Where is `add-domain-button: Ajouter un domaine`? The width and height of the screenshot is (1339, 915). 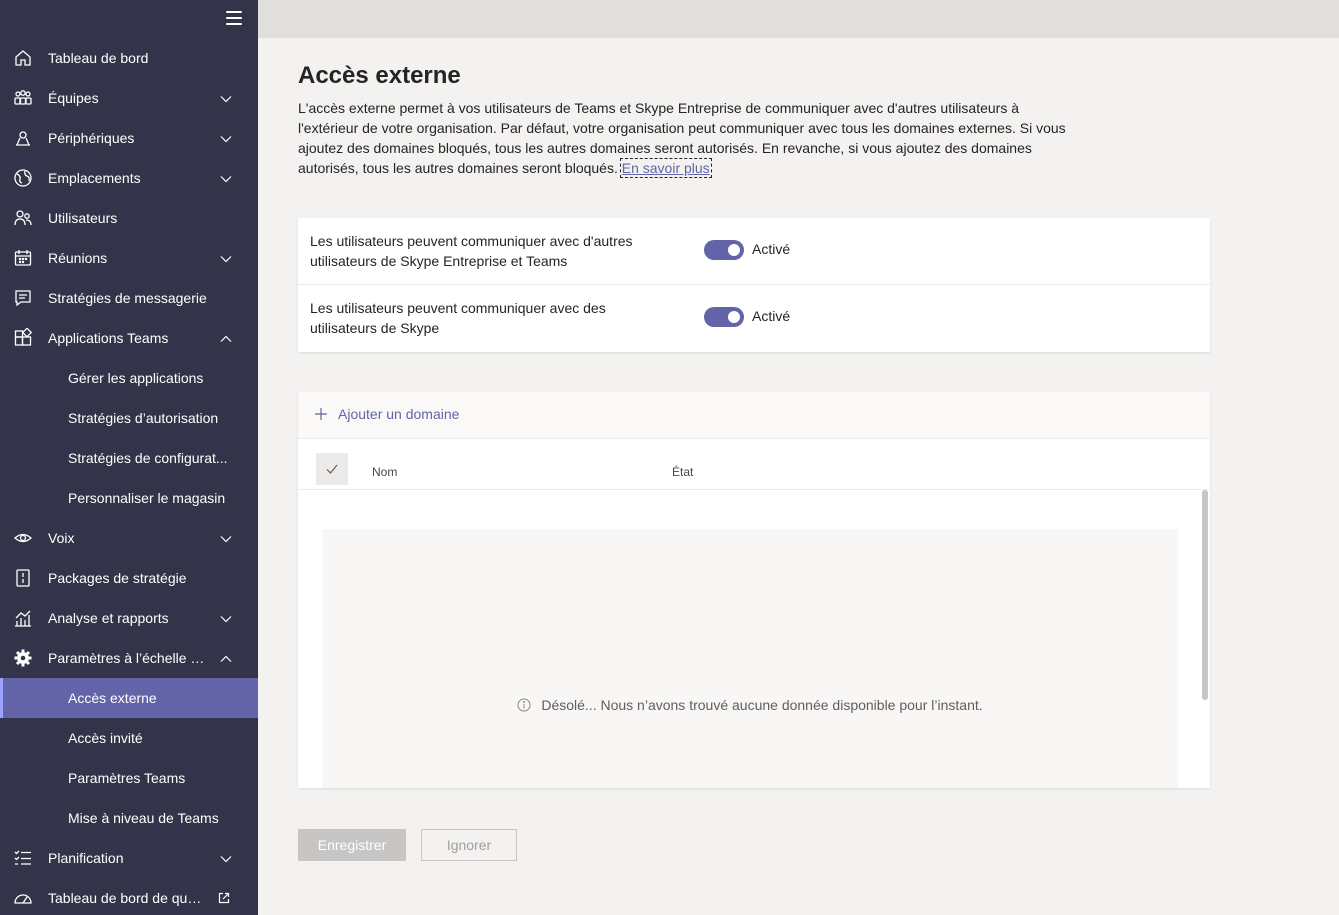 add-domain-button: Ajouter un domaine is located at coordinates (386, 414).